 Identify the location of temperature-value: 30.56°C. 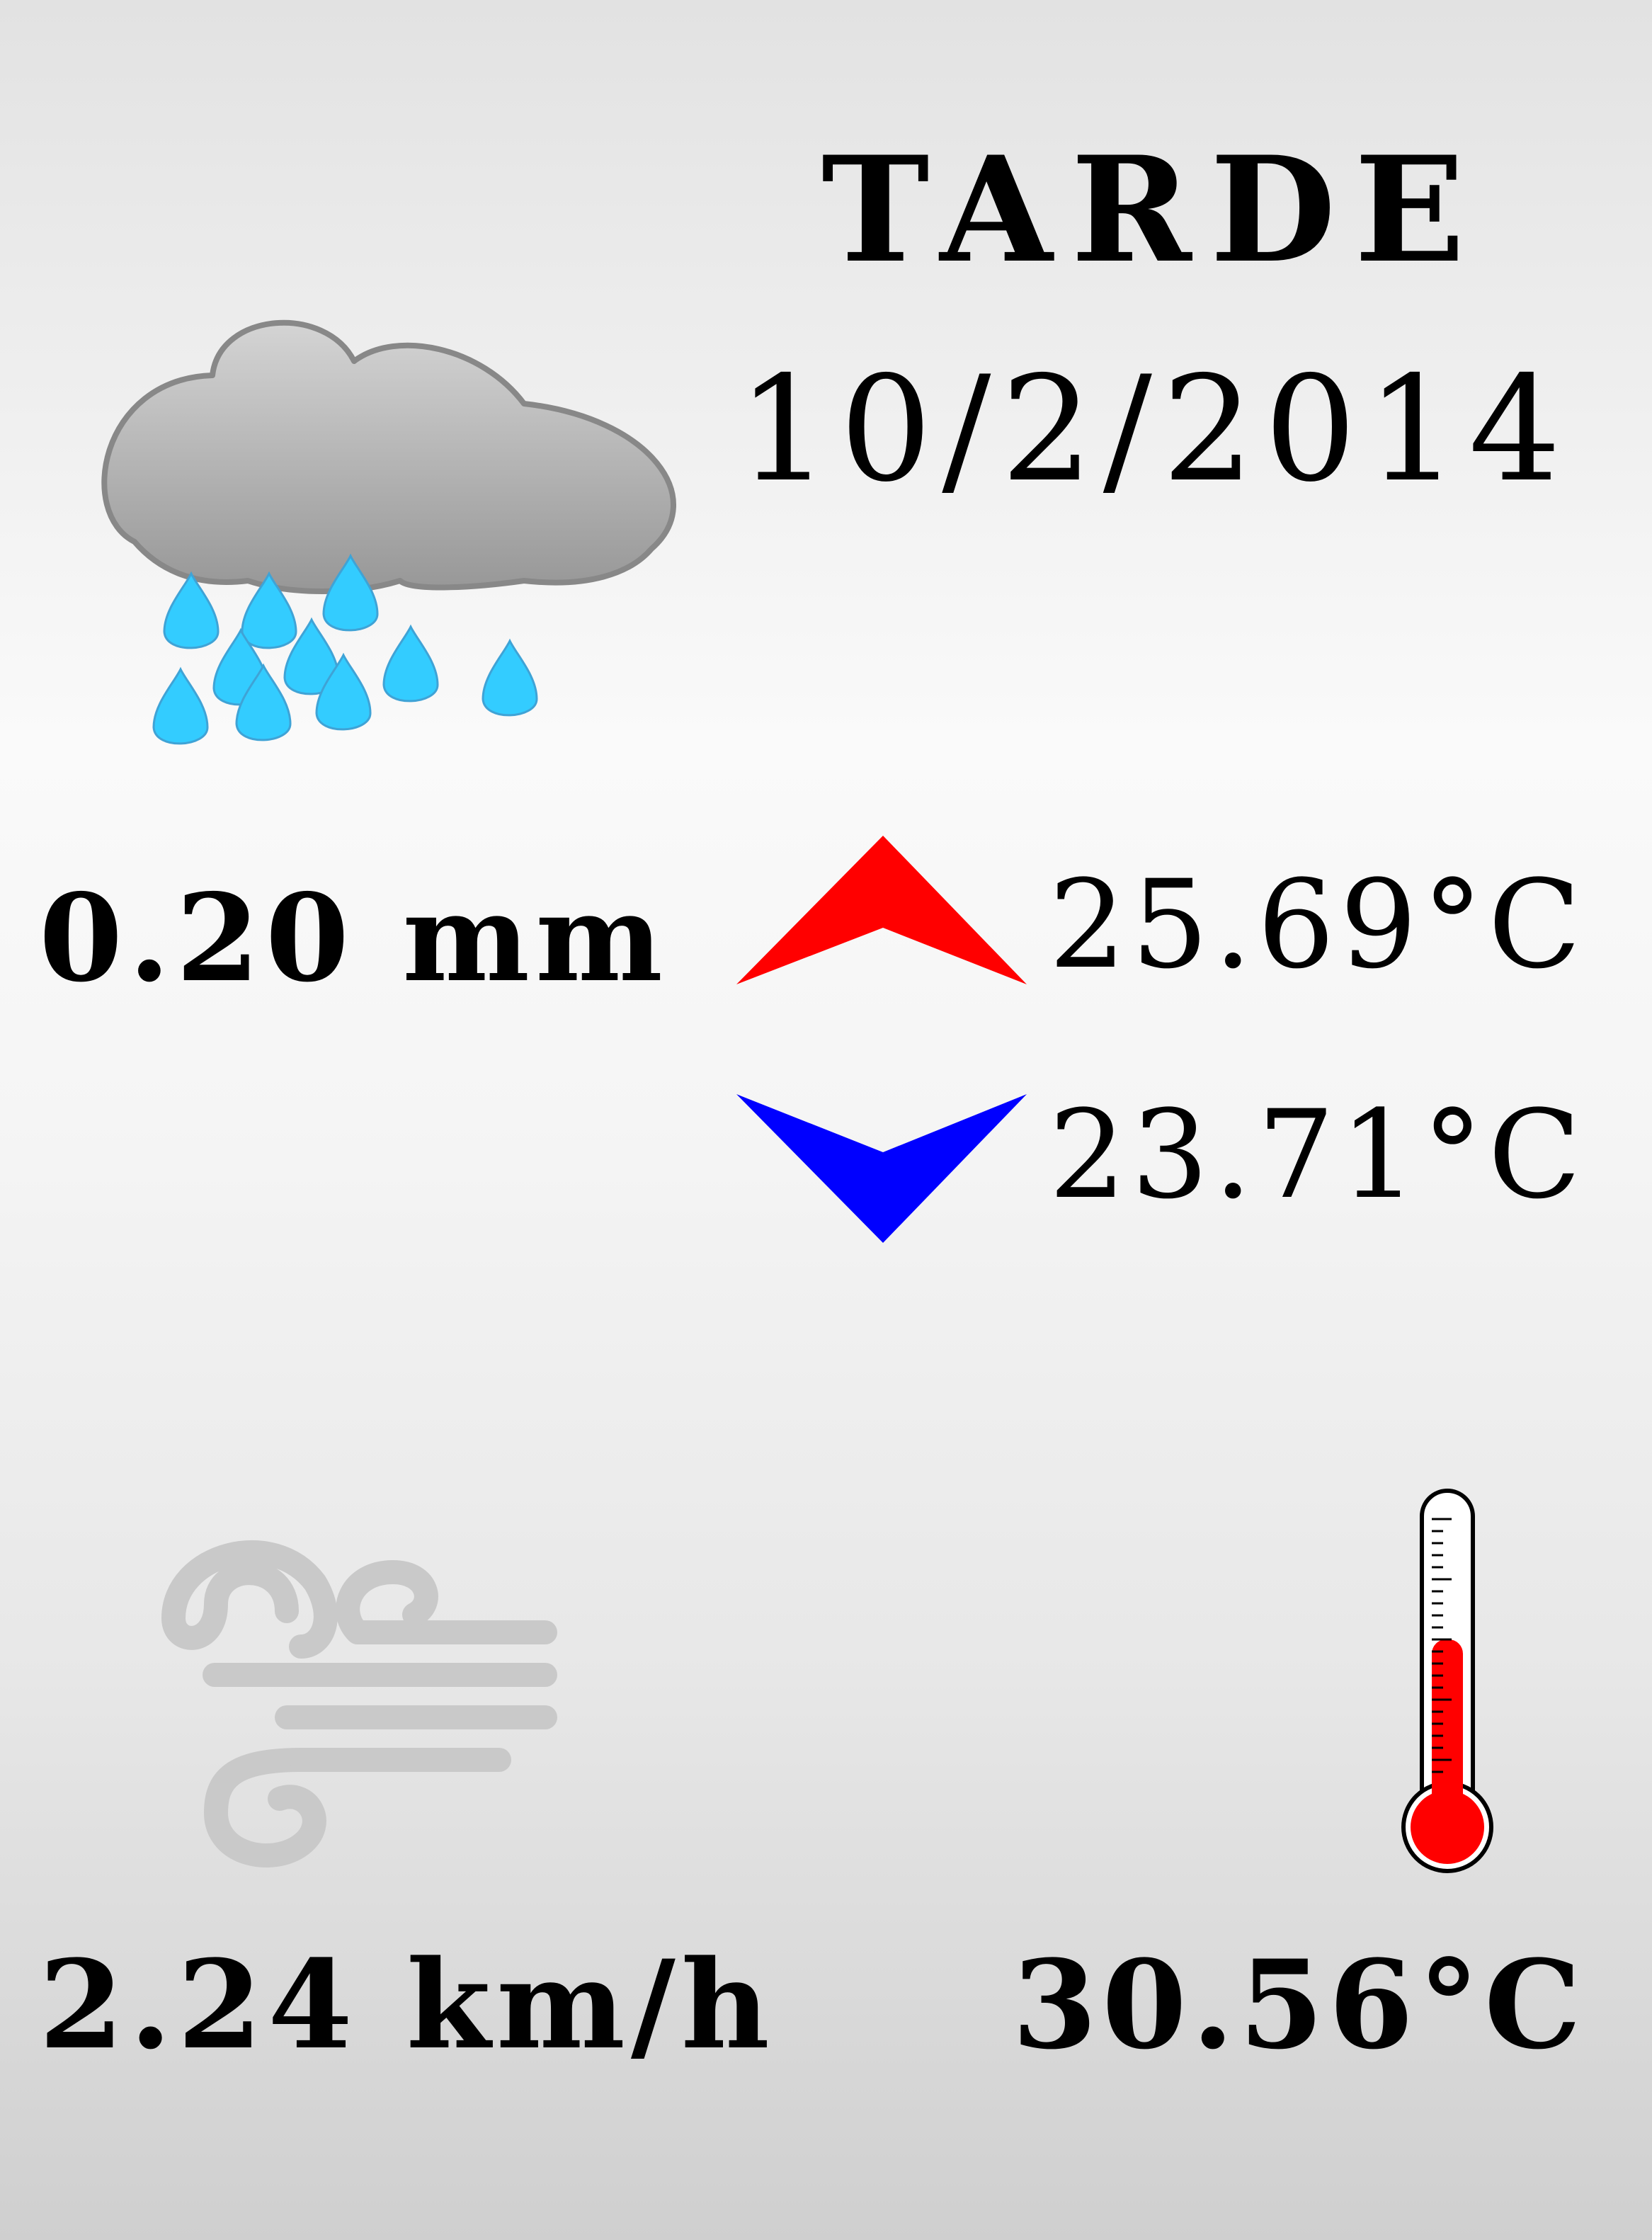
(1299, 2004).